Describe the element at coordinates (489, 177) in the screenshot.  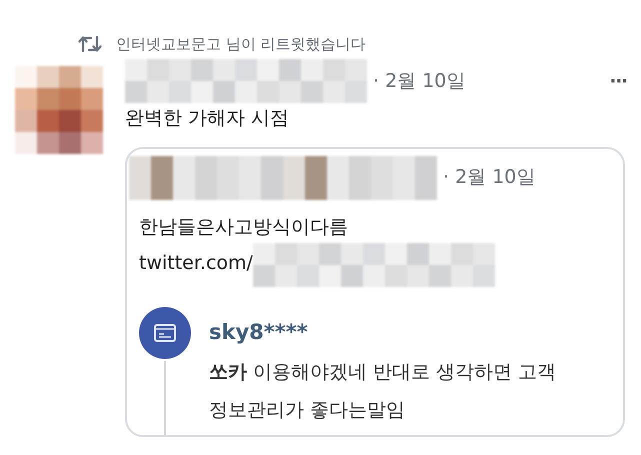
I see `quoted-tweet-date: · 2월 10일` at that location.